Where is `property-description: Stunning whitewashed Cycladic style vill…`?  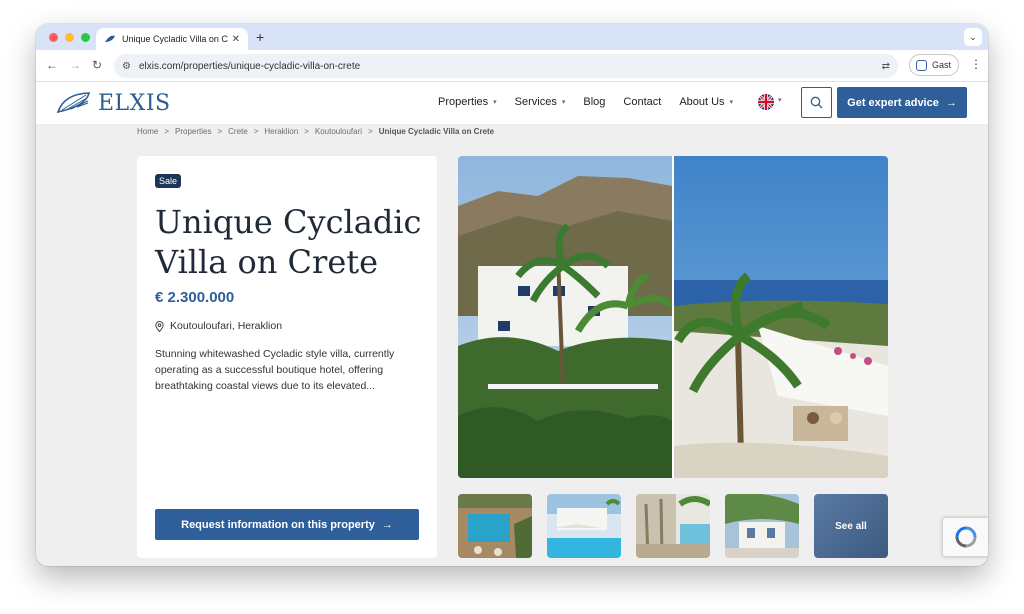 property-description: Stunning whitewashed Cycladic style vill… is located at coordinates (275, 370).